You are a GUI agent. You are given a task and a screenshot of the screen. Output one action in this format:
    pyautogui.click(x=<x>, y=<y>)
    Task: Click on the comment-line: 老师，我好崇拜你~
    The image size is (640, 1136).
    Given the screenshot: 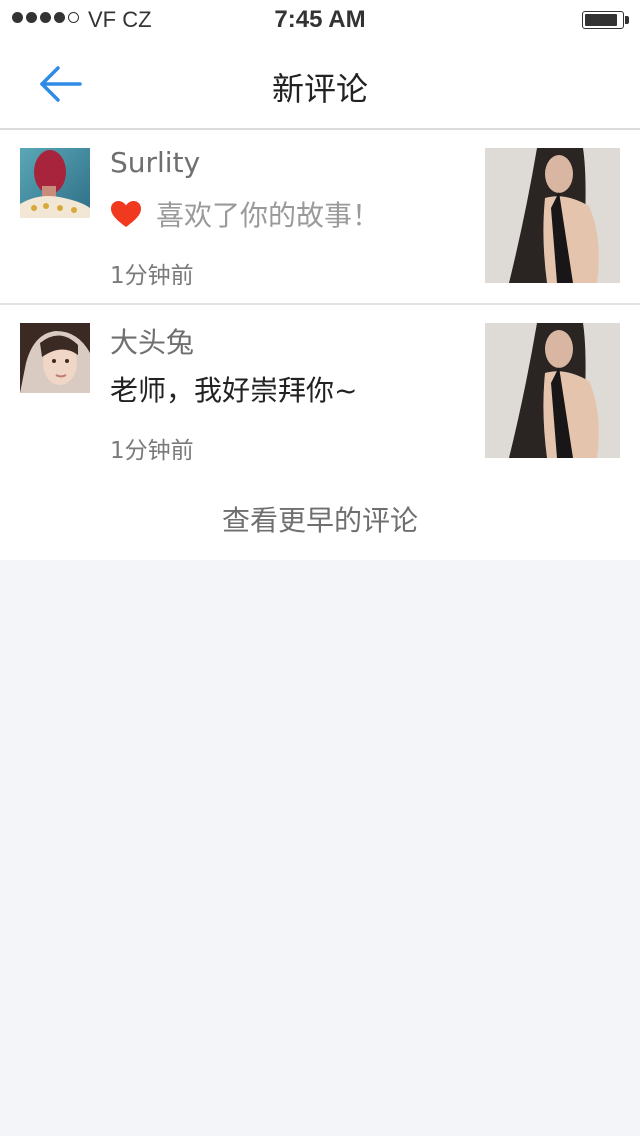 What is the action you would take?
    pyautogui.click(x=233, y=389)
    